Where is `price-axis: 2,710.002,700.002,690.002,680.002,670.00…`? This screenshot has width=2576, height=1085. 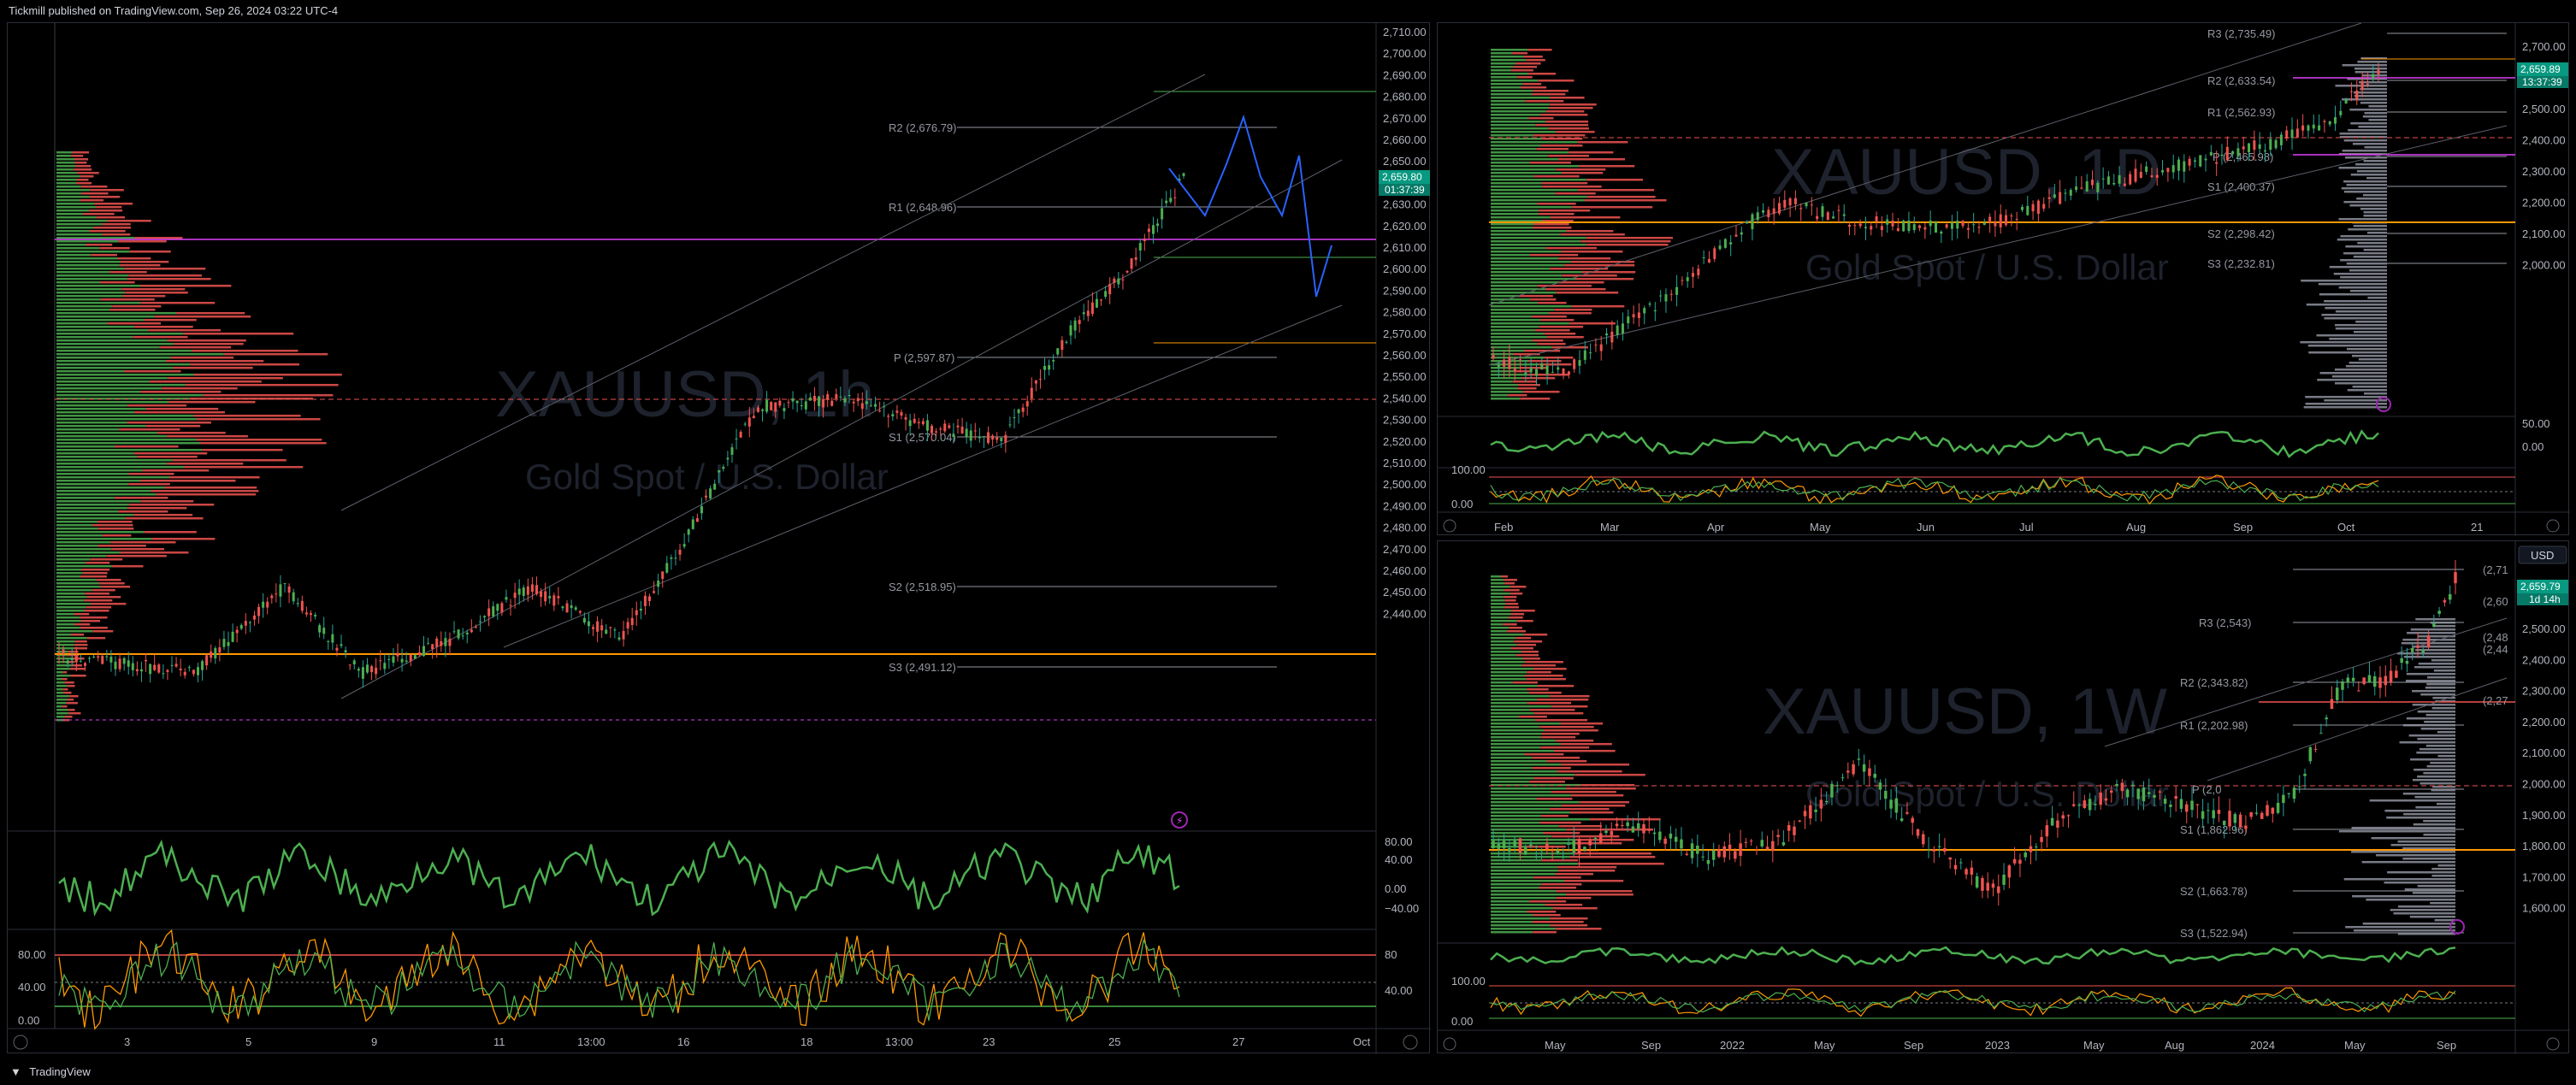
price-axis: 2,710.002,700.002,690.002,680.002,670.00… is located at coordinates (1405, 323).